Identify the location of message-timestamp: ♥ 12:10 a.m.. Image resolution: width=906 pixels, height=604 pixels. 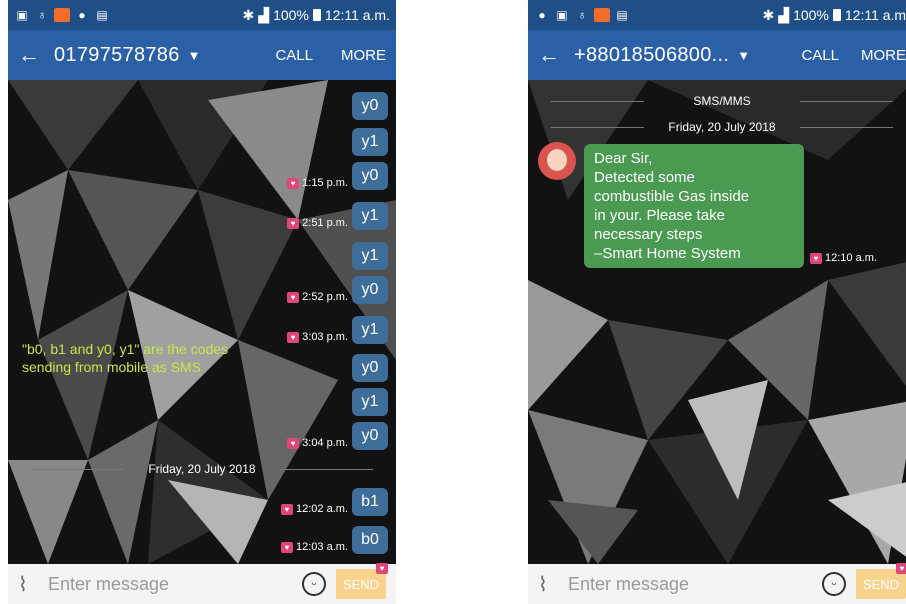
(843, 258).